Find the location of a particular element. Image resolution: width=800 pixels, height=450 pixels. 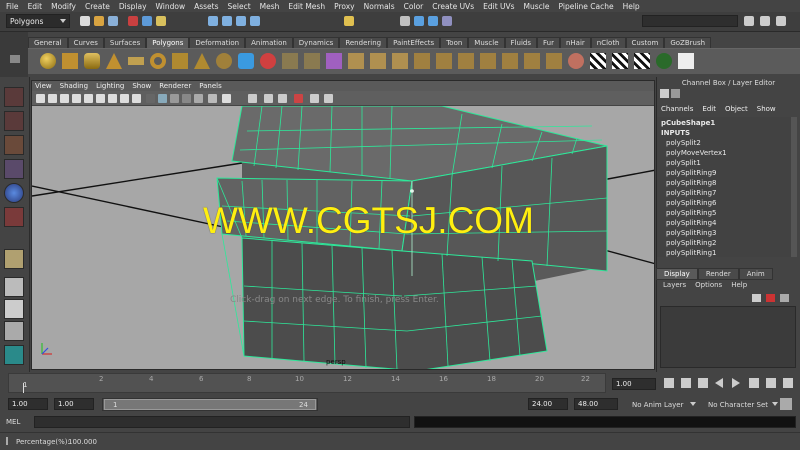

vp-menu-shading: Shading is located at coordinates (74, 86).